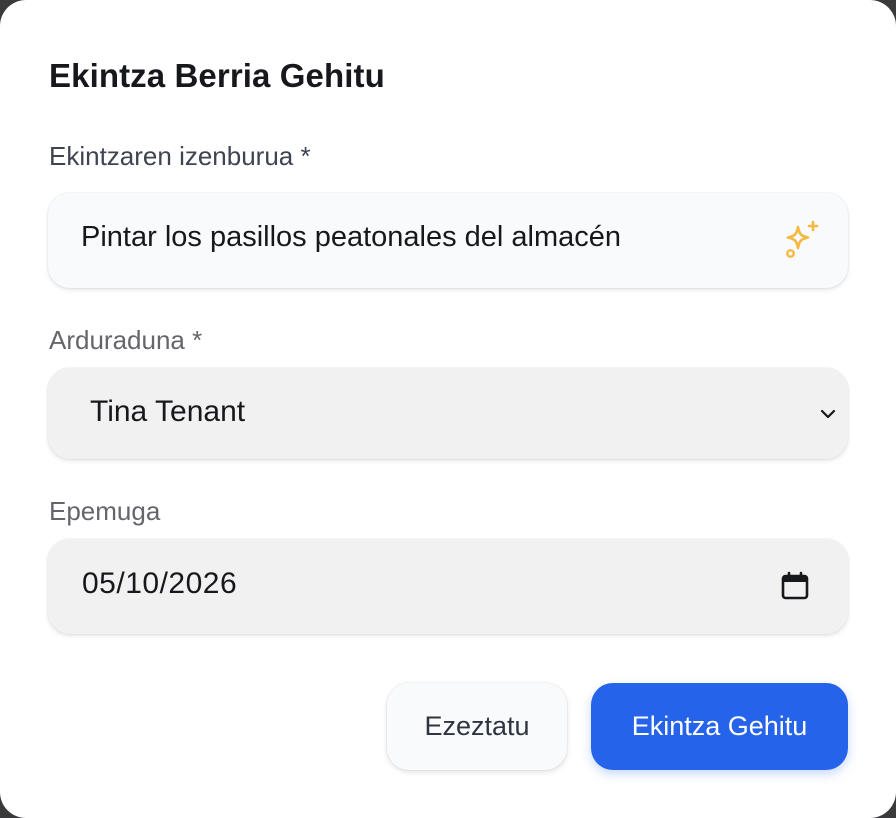 This screenshot has height=818, width=896. I want to click on title-field-label: Ekintzaren izenburua *, so click(180, 156).